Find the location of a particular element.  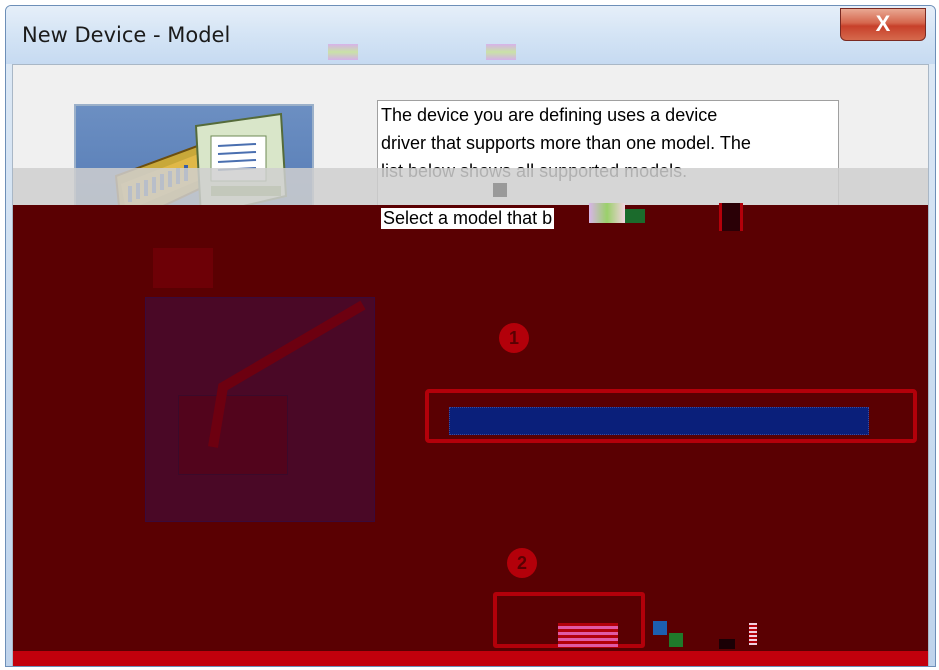

close-button: X is located at coordinates (883, 24).